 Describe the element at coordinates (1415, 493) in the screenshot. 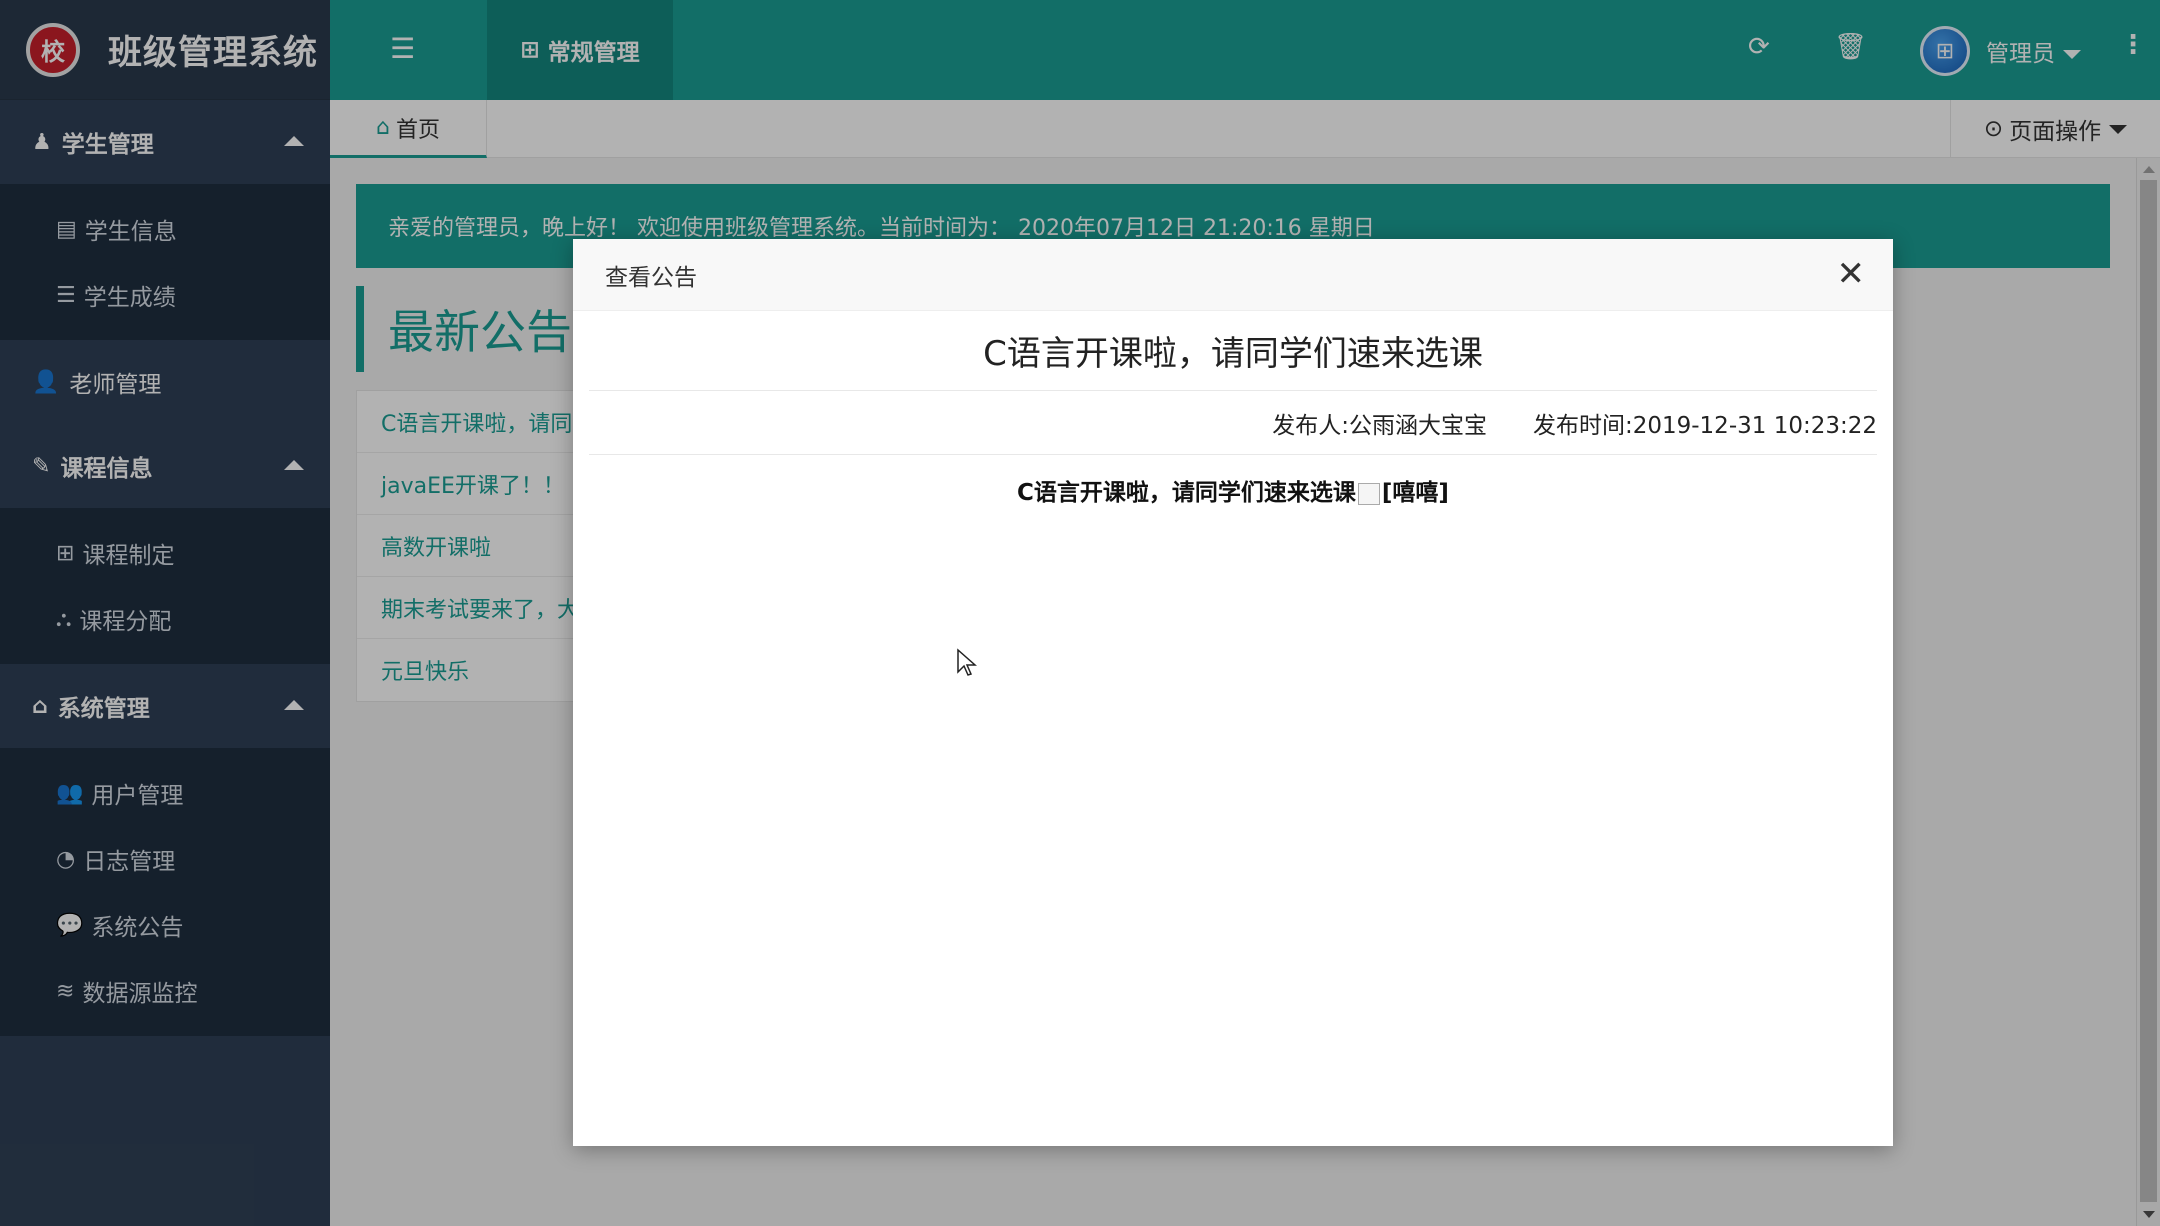

I see `emoji-alt-text: [嘻嘻]` at that location.